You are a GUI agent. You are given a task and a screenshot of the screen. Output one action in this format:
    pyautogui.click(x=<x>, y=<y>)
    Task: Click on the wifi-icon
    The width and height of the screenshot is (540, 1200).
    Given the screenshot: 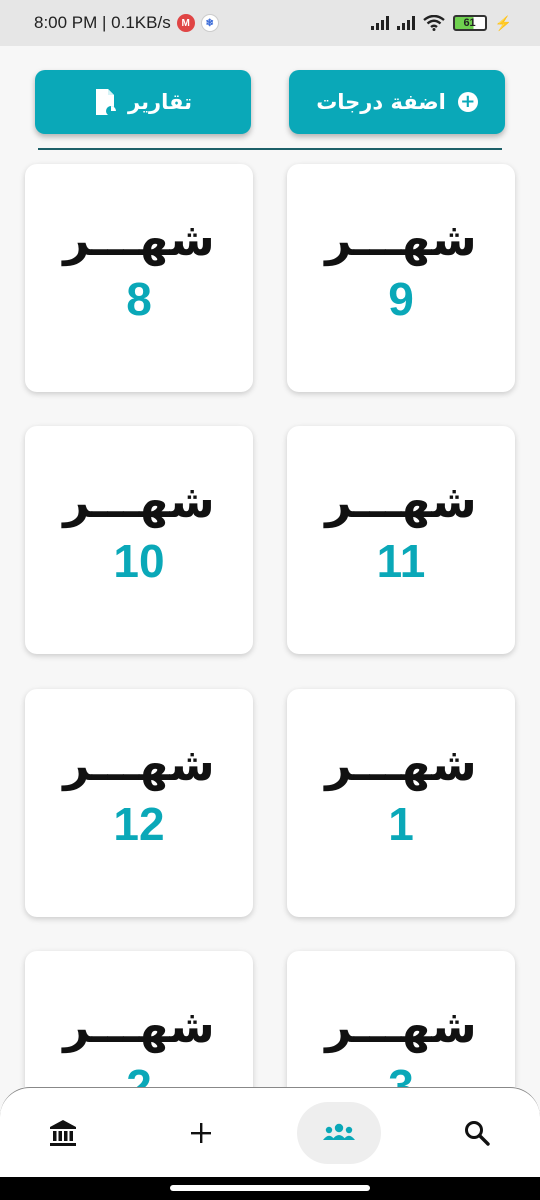 What is the action you would take?
    pyautogui.click(x=433, y=23)
    